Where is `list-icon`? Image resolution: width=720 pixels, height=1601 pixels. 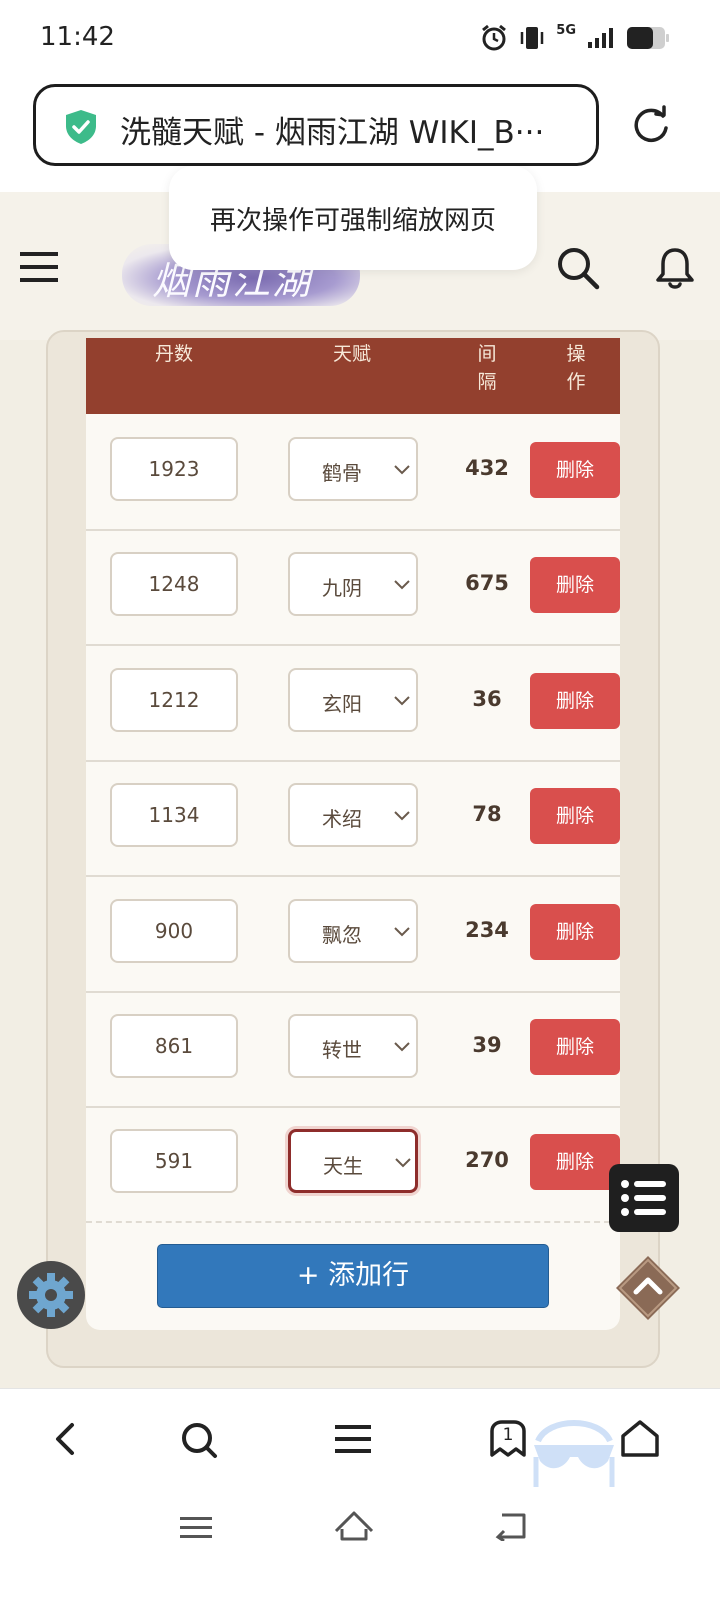 list-icon is located at coordinates (643, 1198).